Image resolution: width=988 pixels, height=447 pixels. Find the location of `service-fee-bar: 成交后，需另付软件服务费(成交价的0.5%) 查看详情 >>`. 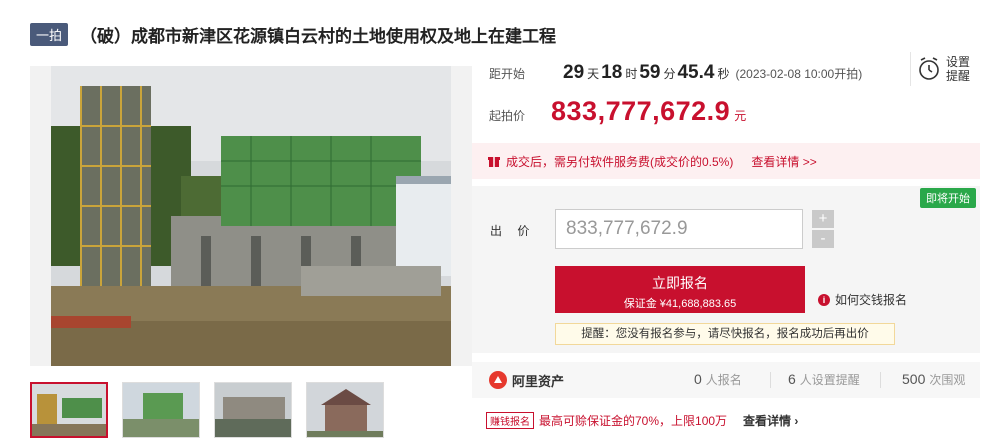

service-fee-bar: 成交后，需另付软件服务费(成交价的0.5%) 查看详情 >> is located at coordinates (726, 161).